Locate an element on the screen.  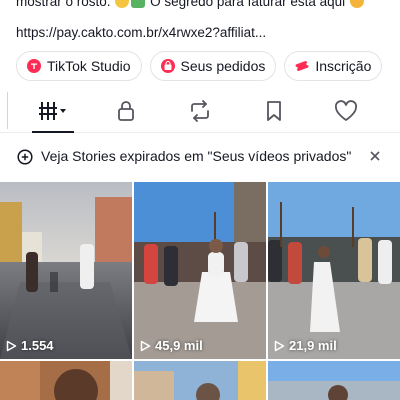
heart-icon is located at coordinates (346, 110).